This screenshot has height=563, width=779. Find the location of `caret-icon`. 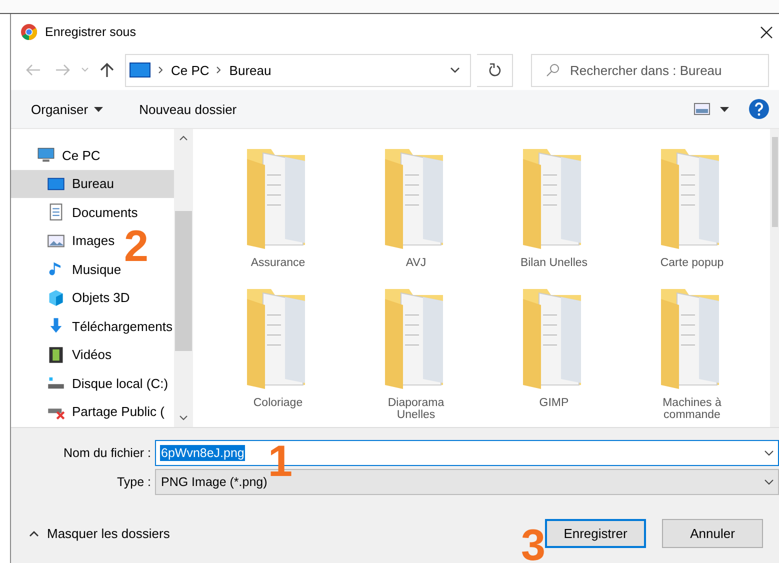

caret-icon is located at coordinates (99, 109).